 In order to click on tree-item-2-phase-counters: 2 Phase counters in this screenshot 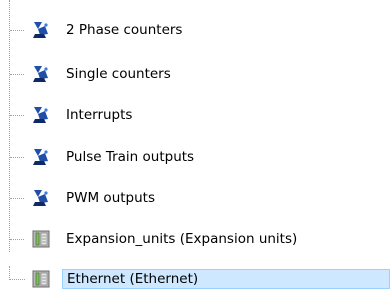, I will do `click(195, 30)`.